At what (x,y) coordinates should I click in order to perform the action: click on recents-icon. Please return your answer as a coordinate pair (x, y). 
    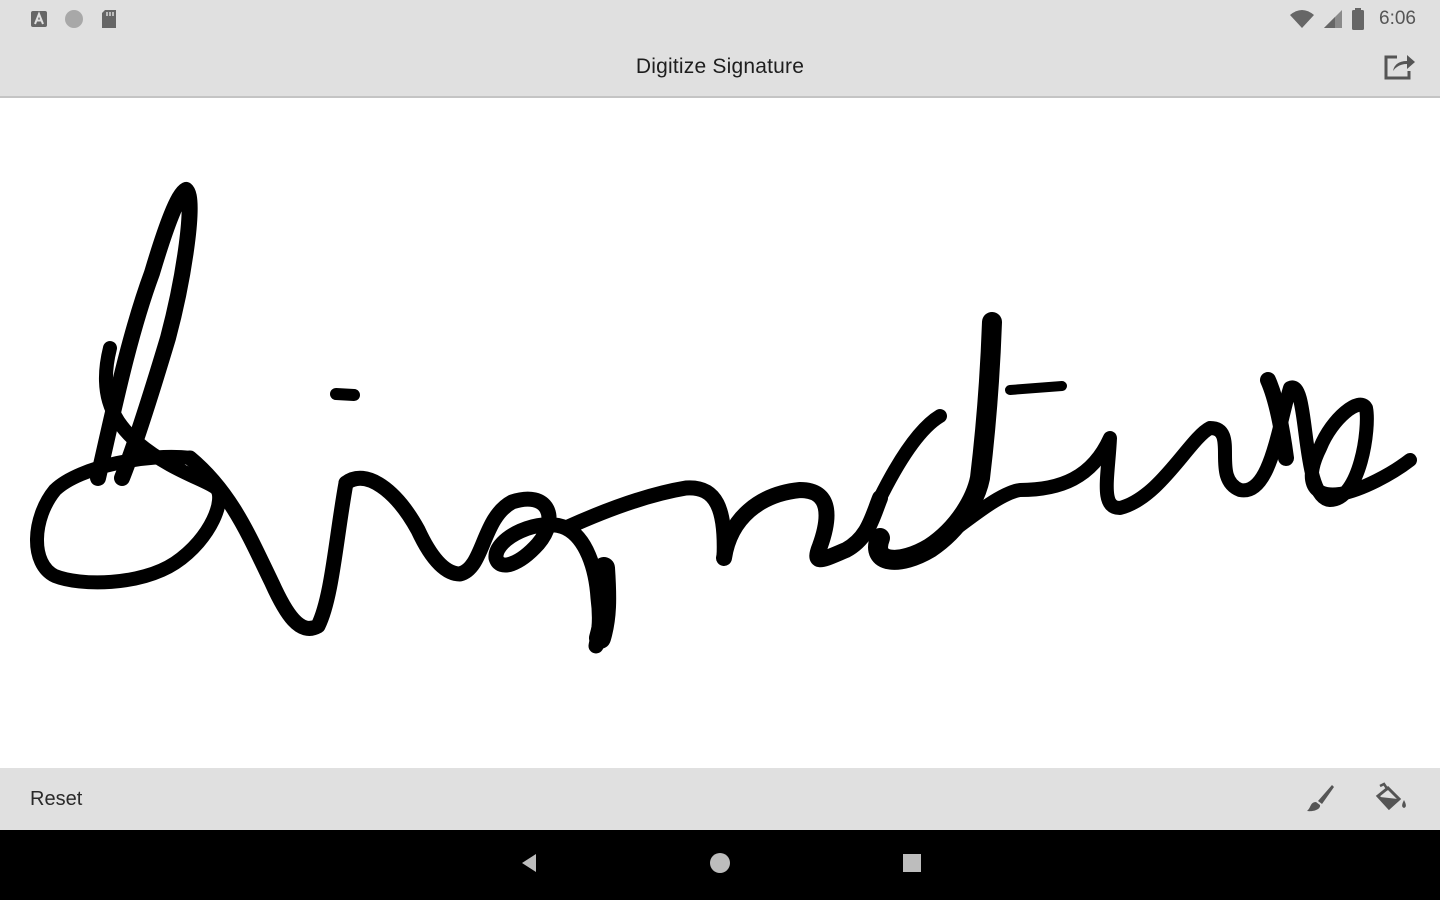
    Looking at the image, I should click on (912, 865).